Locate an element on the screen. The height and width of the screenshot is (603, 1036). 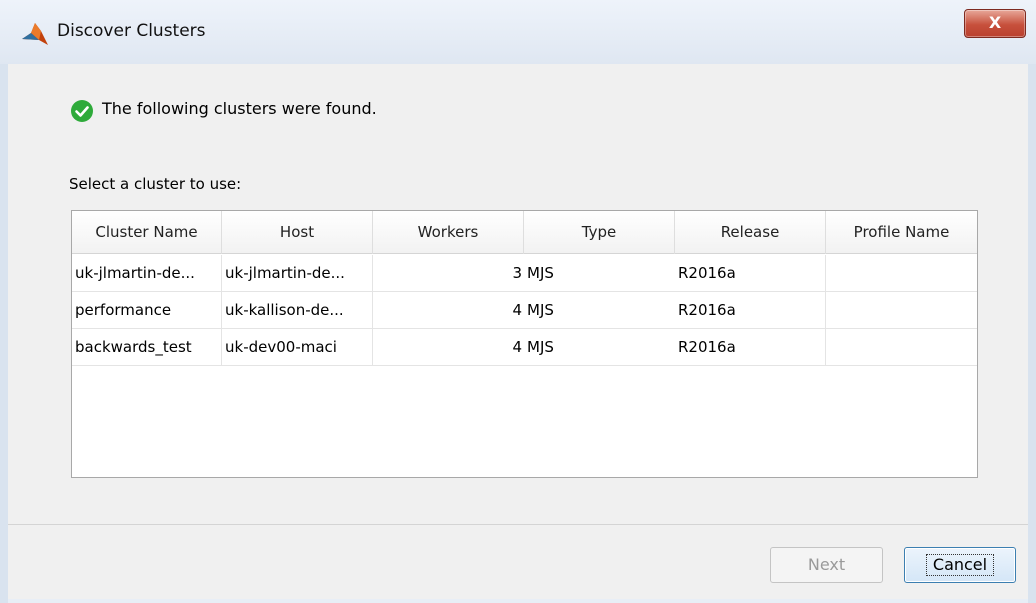
close-button: X is located at coordinates (995, 23).